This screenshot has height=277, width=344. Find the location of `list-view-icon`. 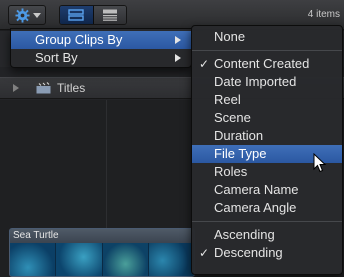

list-view-icon is located at coordinates (109, 15).